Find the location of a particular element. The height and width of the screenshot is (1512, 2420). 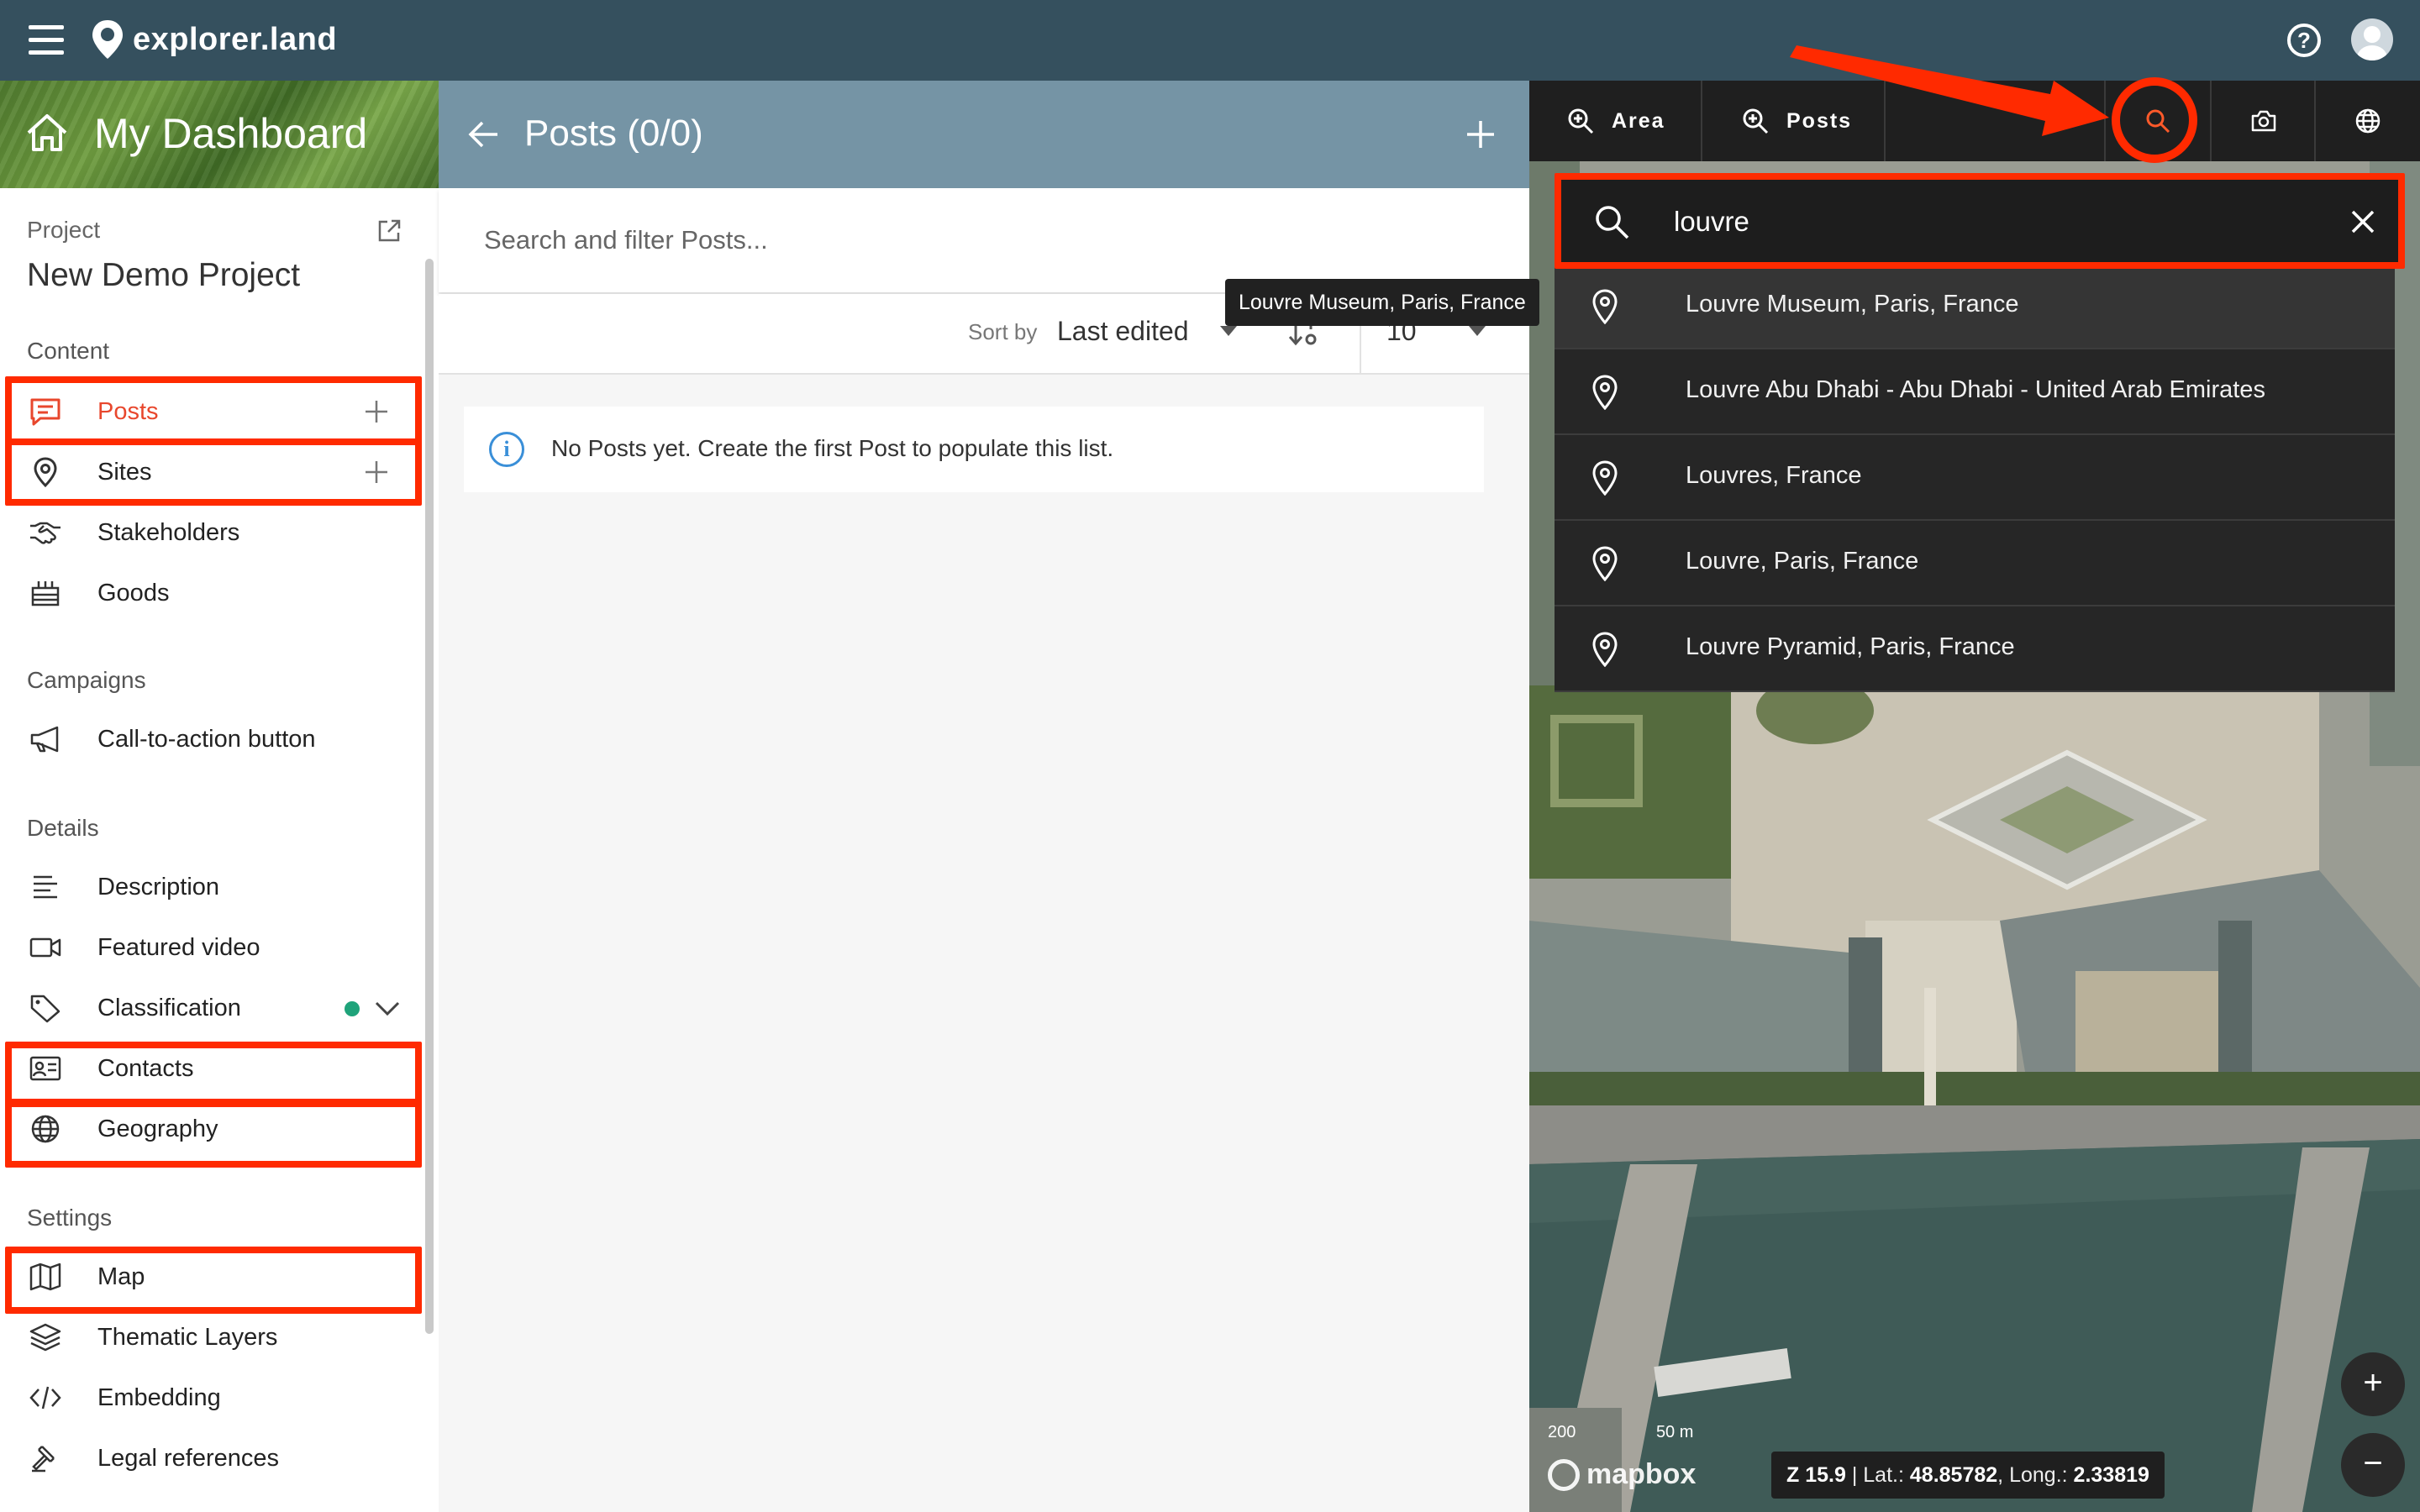

sidebar-item-label: Geography is located at coordinates (157, 1129).